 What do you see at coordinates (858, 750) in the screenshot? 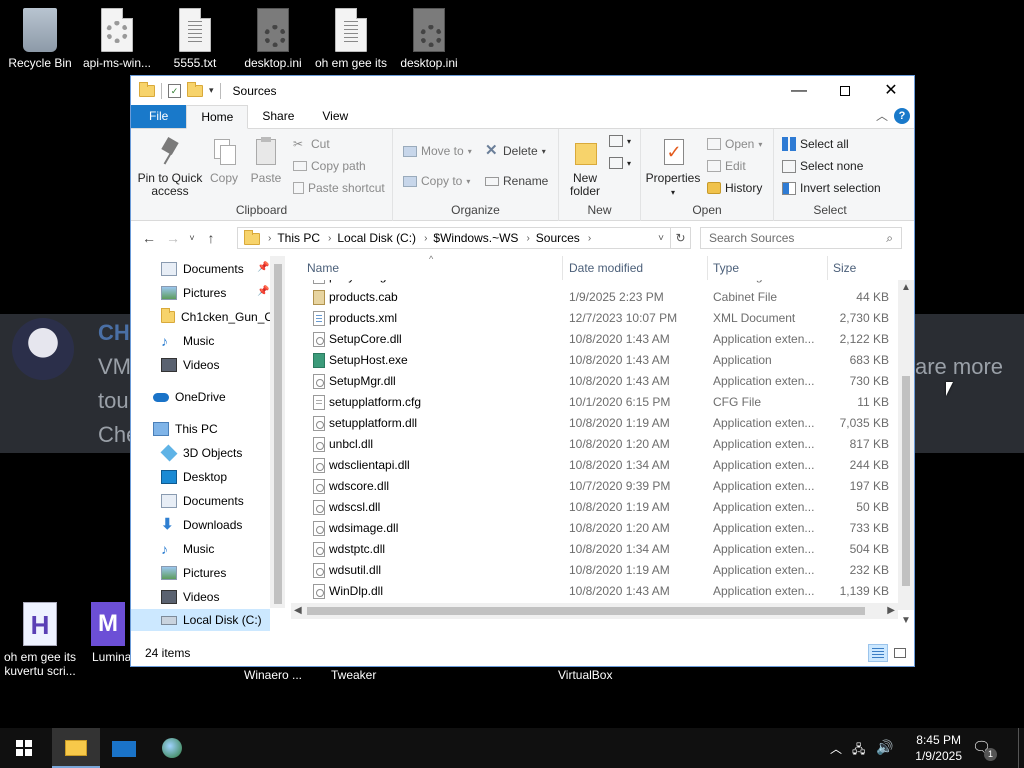
I see `network-icon: 🖧` at bounding box center [858, 750].